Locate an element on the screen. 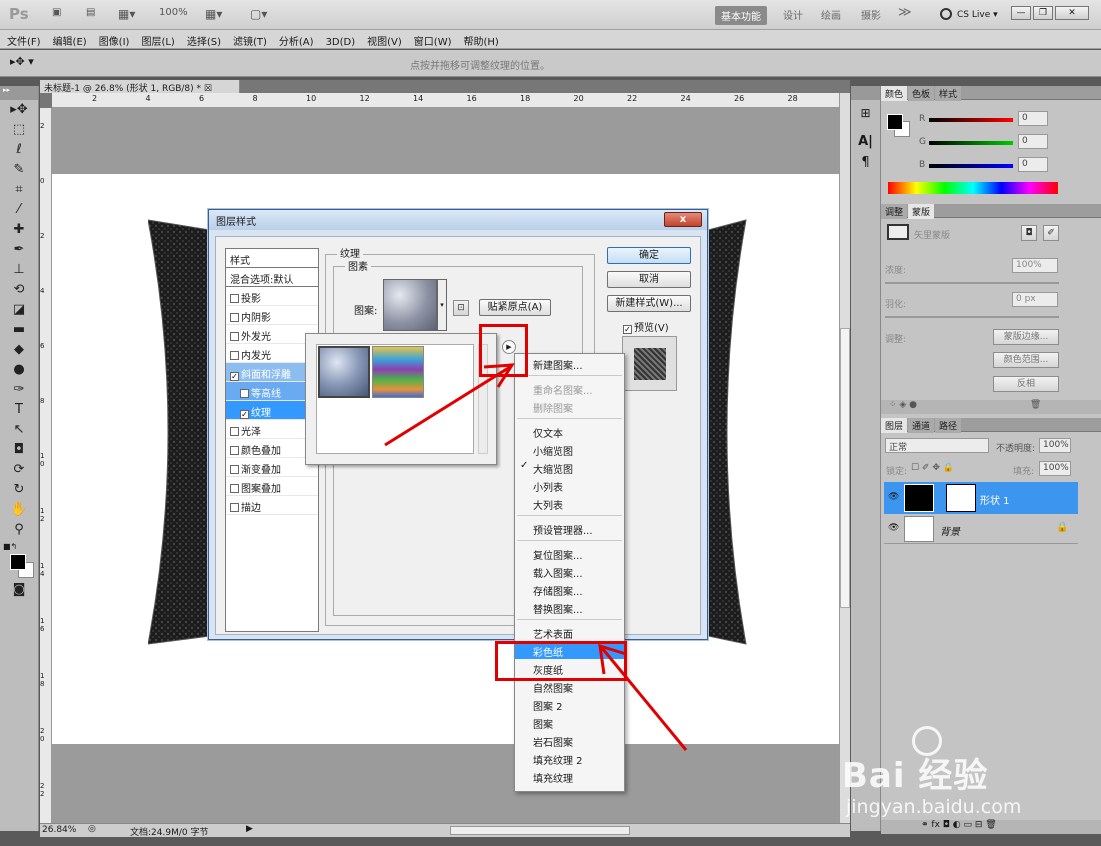  tab-paths: 路径 is located at coordinates (948, 425).